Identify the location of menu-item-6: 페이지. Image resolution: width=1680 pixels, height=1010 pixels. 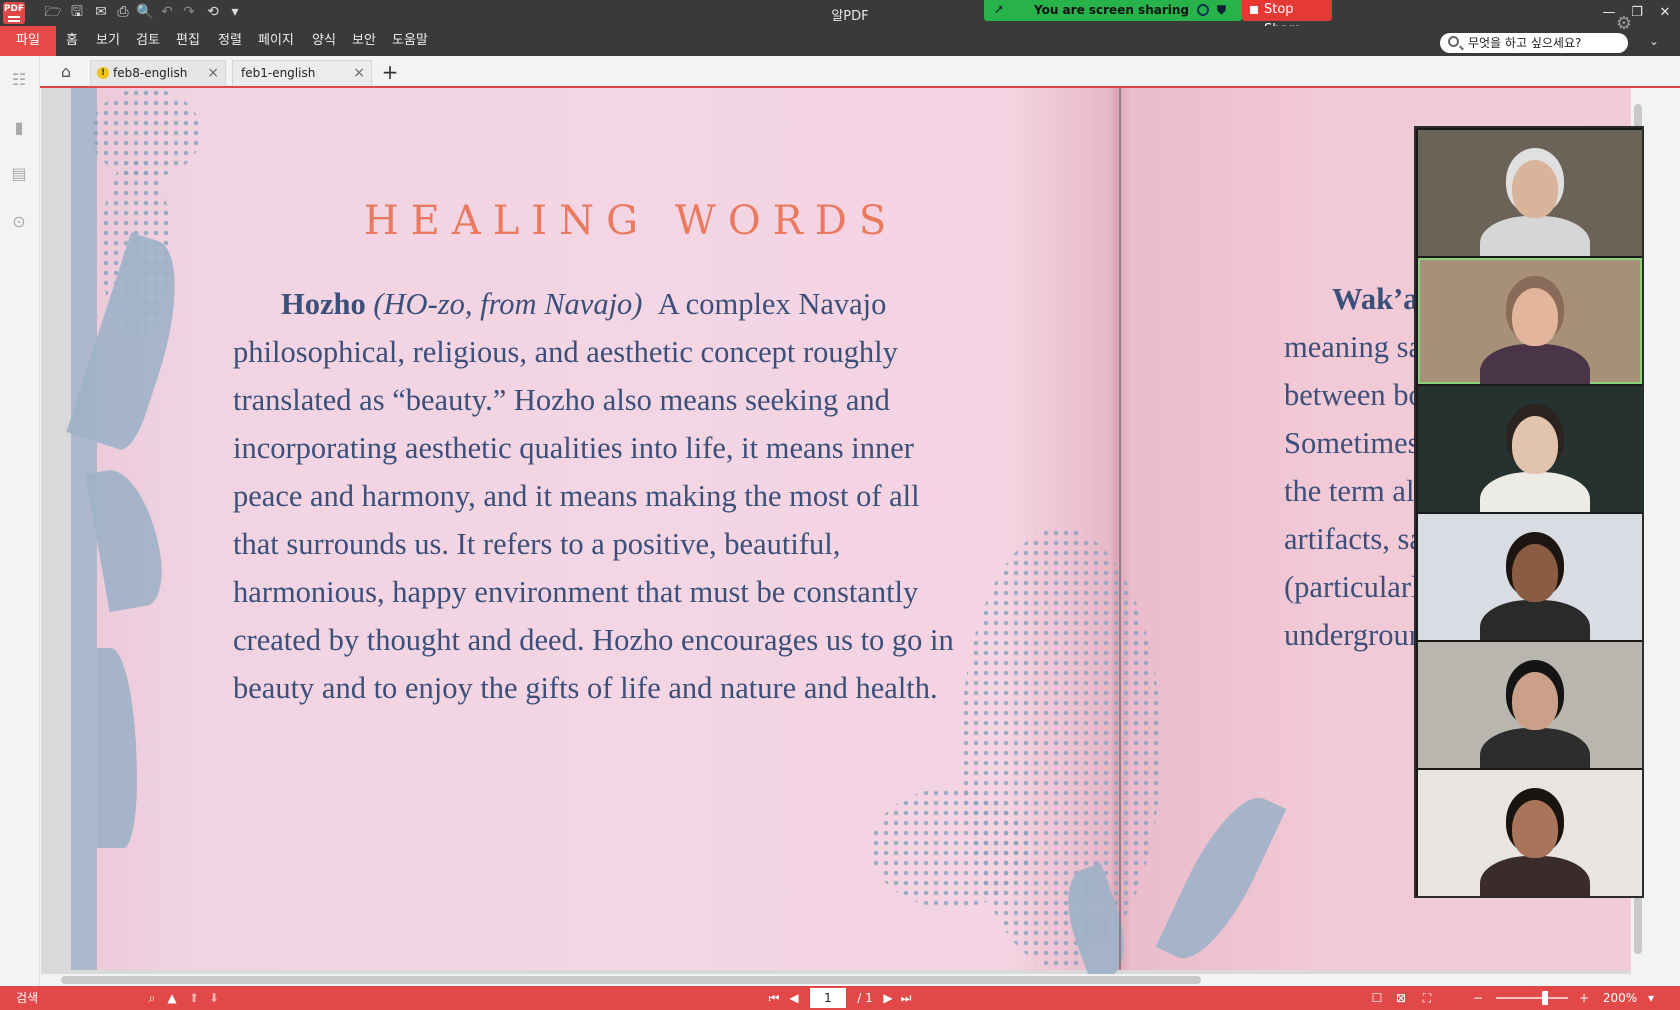
(276, 41).